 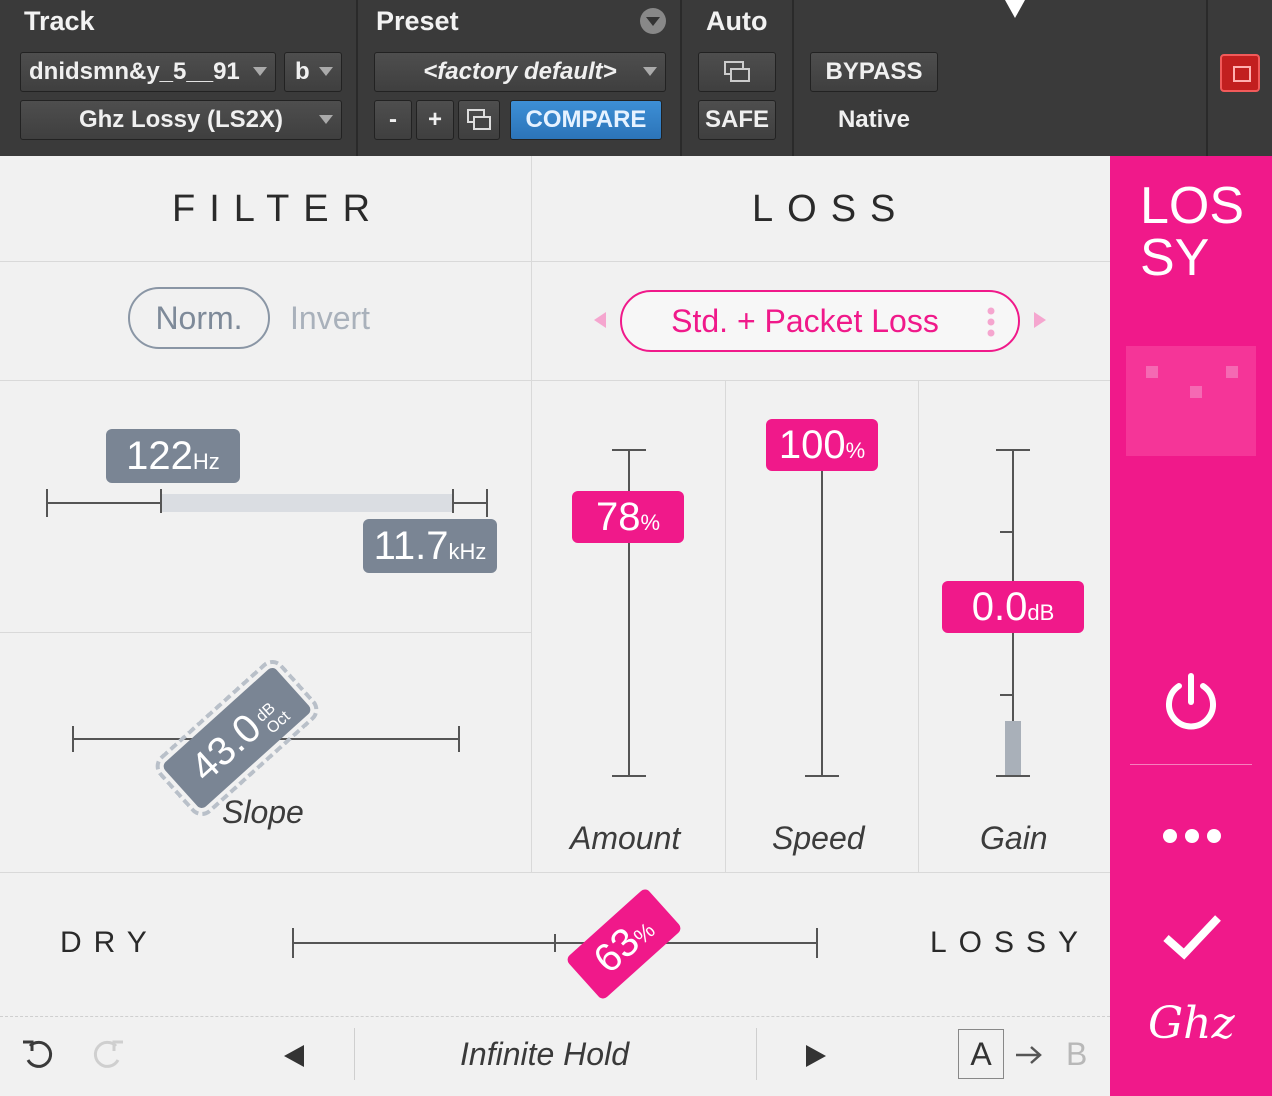 What do you see at coordinates (653, 21) in the screenshot?
I see `preset-menu-icon` at bounding box center [653, 21].